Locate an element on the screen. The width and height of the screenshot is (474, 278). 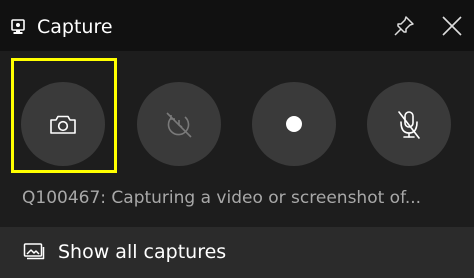
start-recording-button is located at coordinates (294, 124).